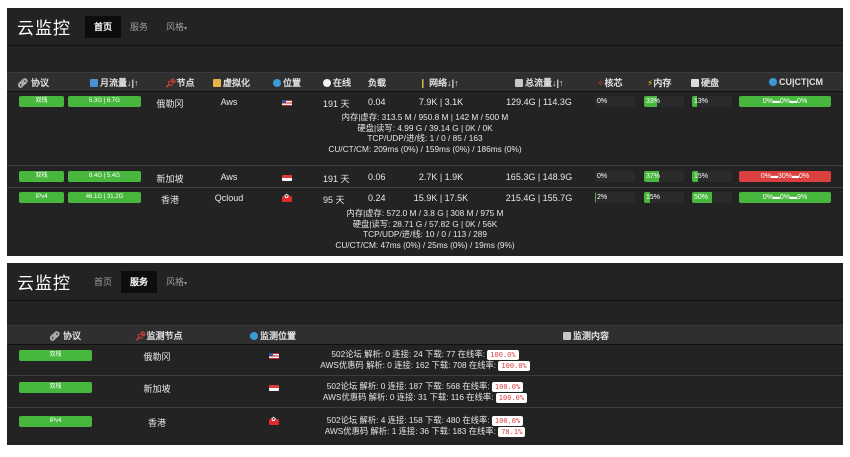 Image resolution: width=850 pixels, height=457 pixels. I want to click on disk-bar: 13%, so click(712, 101).